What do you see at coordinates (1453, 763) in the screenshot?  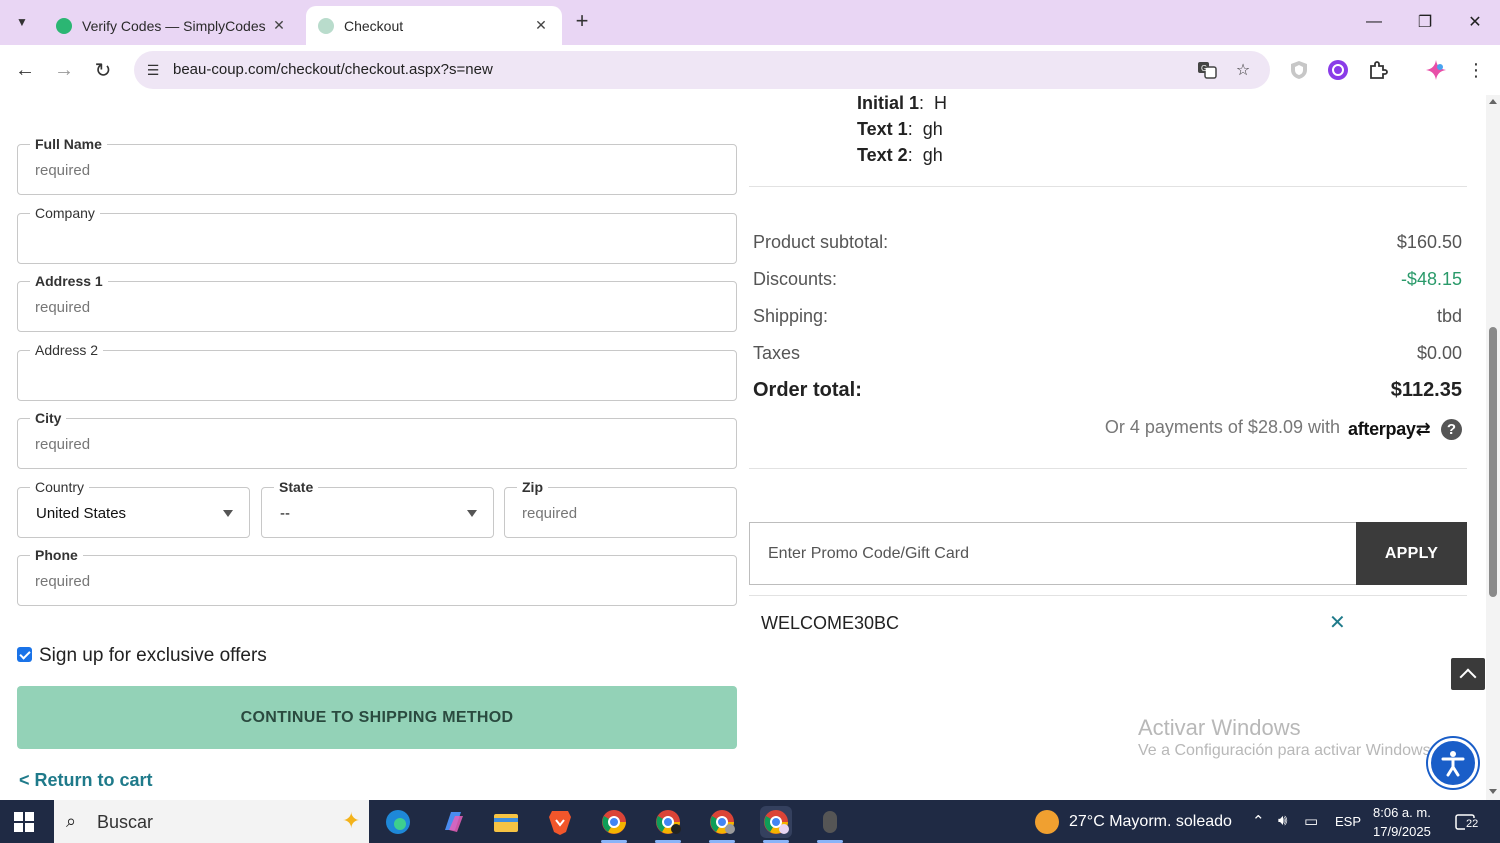 I see `accessibility-icon` at bounding box center [1453, 763].